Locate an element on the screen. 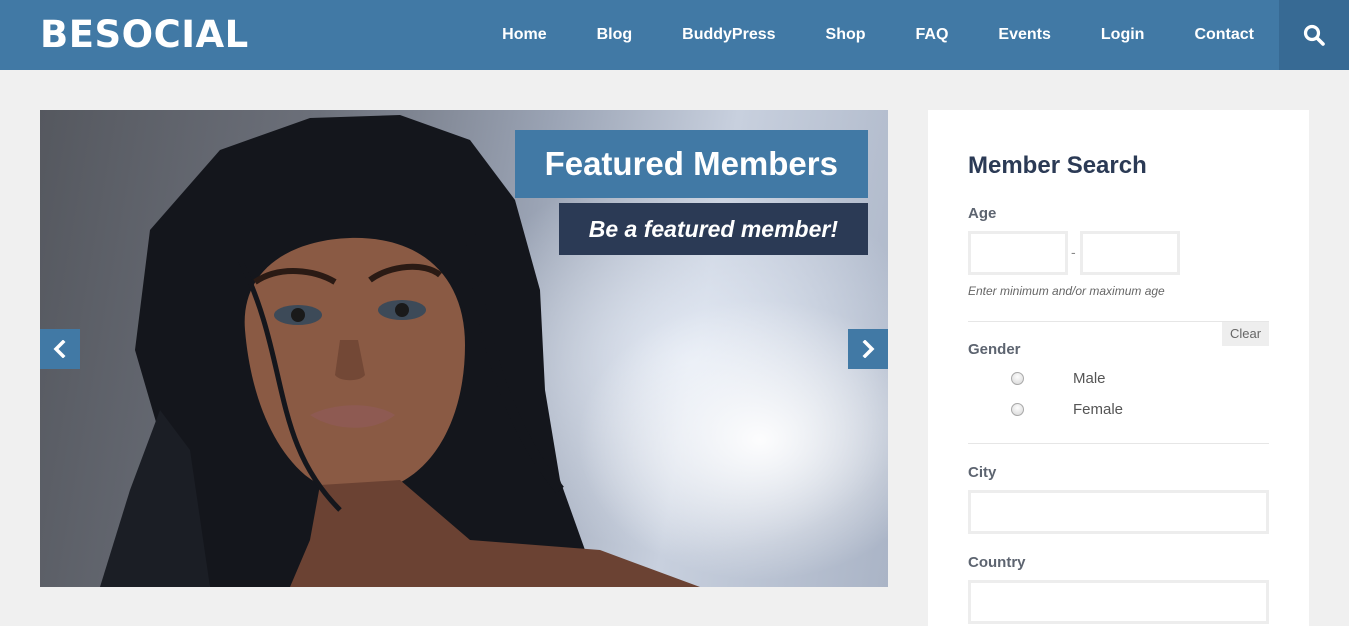 The image size is (1349, 626). clear-button: Clear is located at coordinates (1245, 334).